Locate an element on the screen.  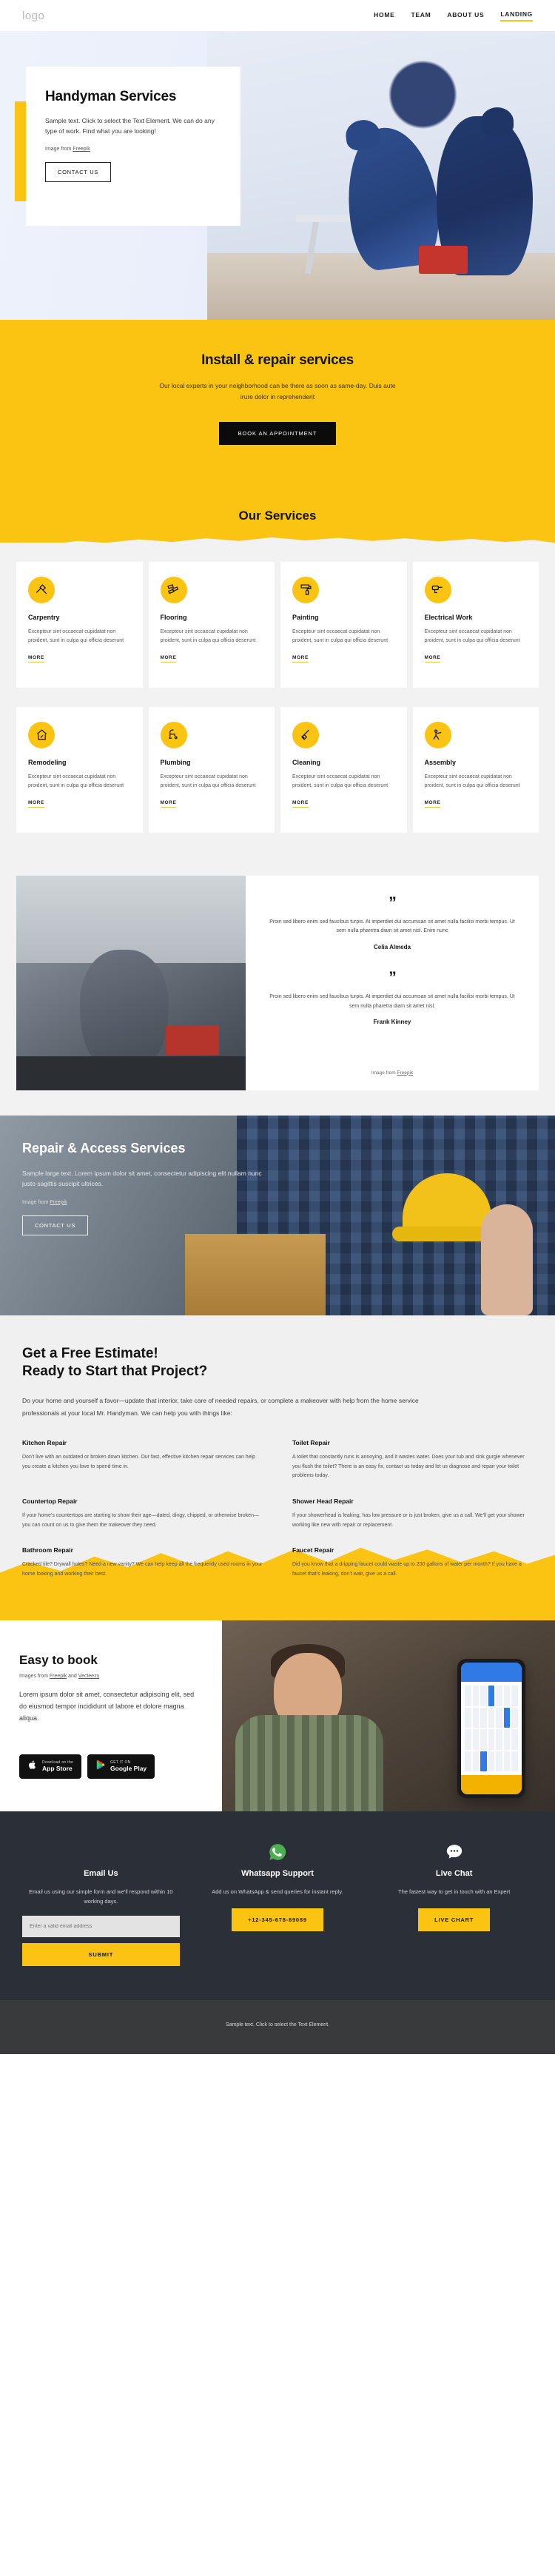
book-appointment-button: BOOK AN APPOINTMENT is located at coordinates (277, 433).